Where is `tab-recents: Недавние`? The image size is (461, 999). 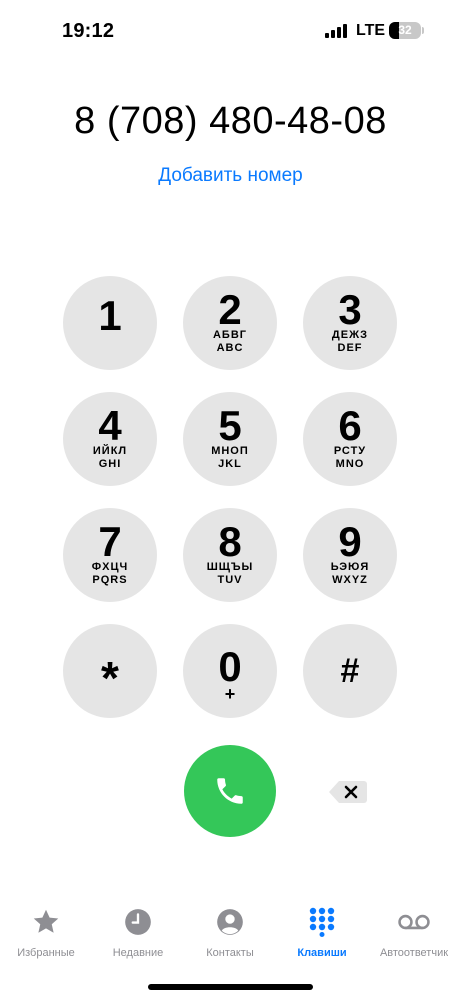 tab-recents: Недавние is located at coordinates (138, 937).